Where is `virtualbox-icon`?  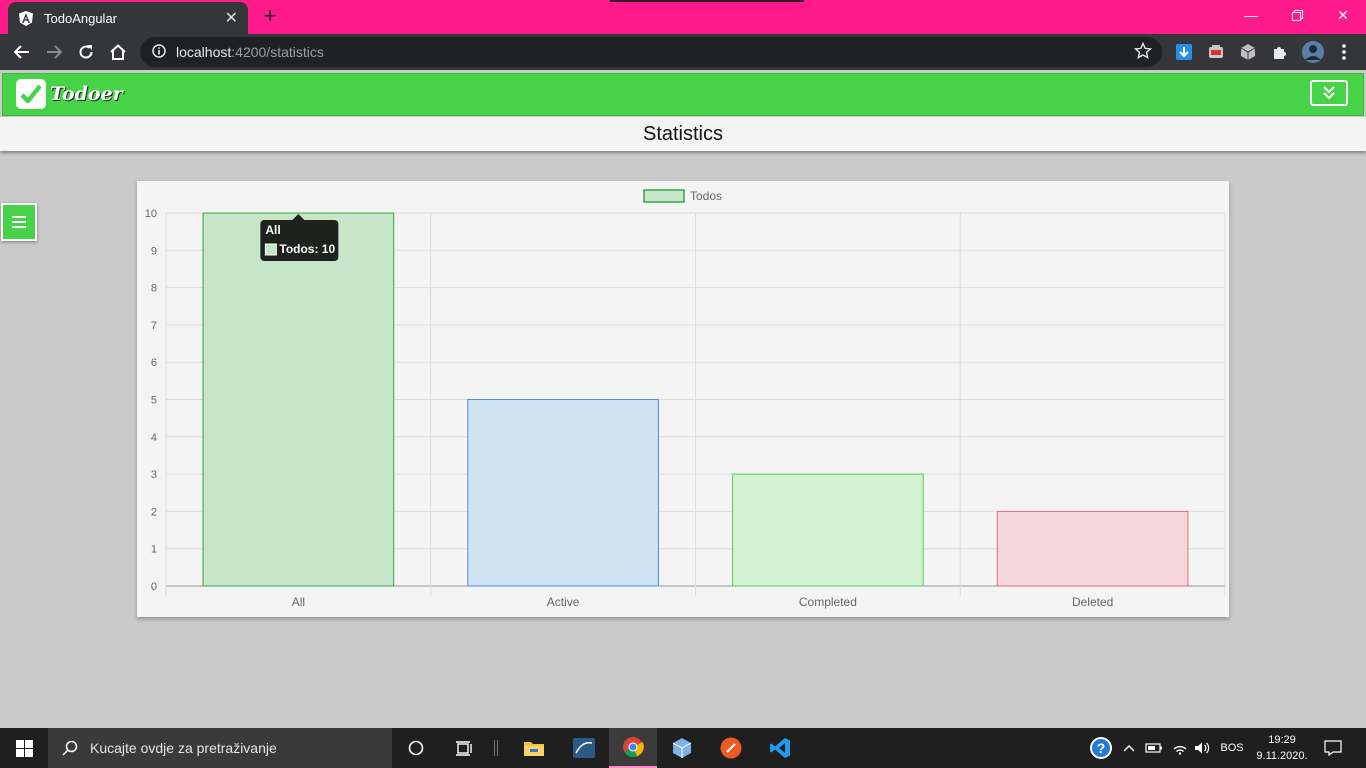
virtualbox-icon is located at coordinates (682, 748).